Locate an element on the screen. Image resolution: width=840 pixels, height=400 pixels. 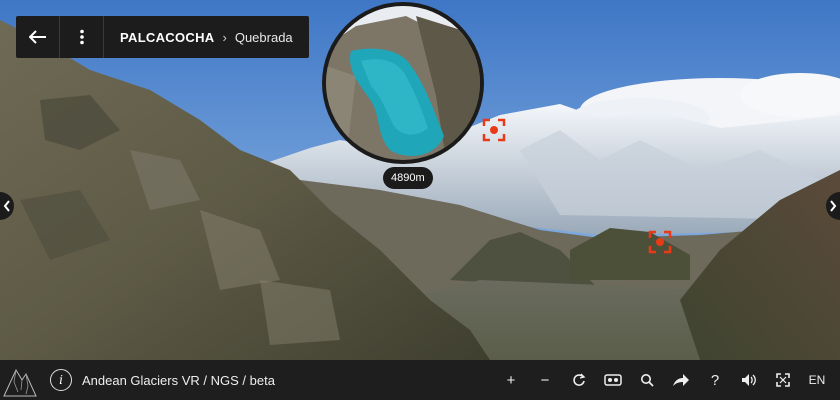
speaker-icon is located at coordinates (749, 380).